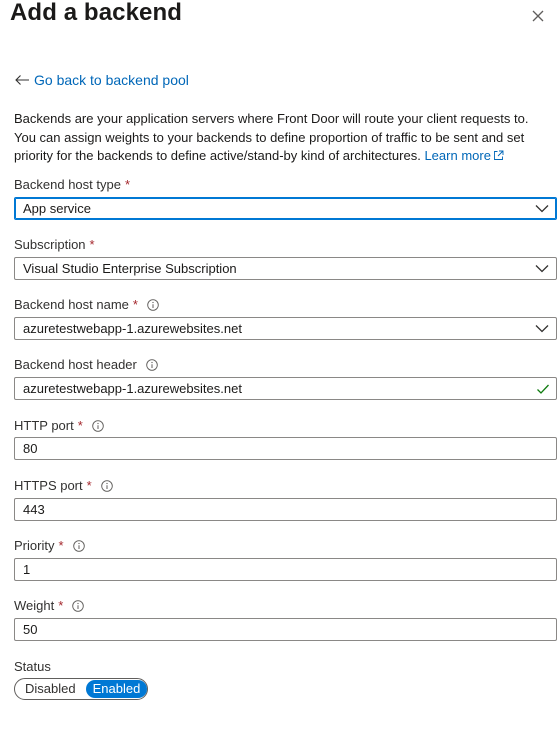  What do you see at coordinates (285, 448) in the screenshot?
I see `http-port-input: 80` at bounding box center [285, 448].